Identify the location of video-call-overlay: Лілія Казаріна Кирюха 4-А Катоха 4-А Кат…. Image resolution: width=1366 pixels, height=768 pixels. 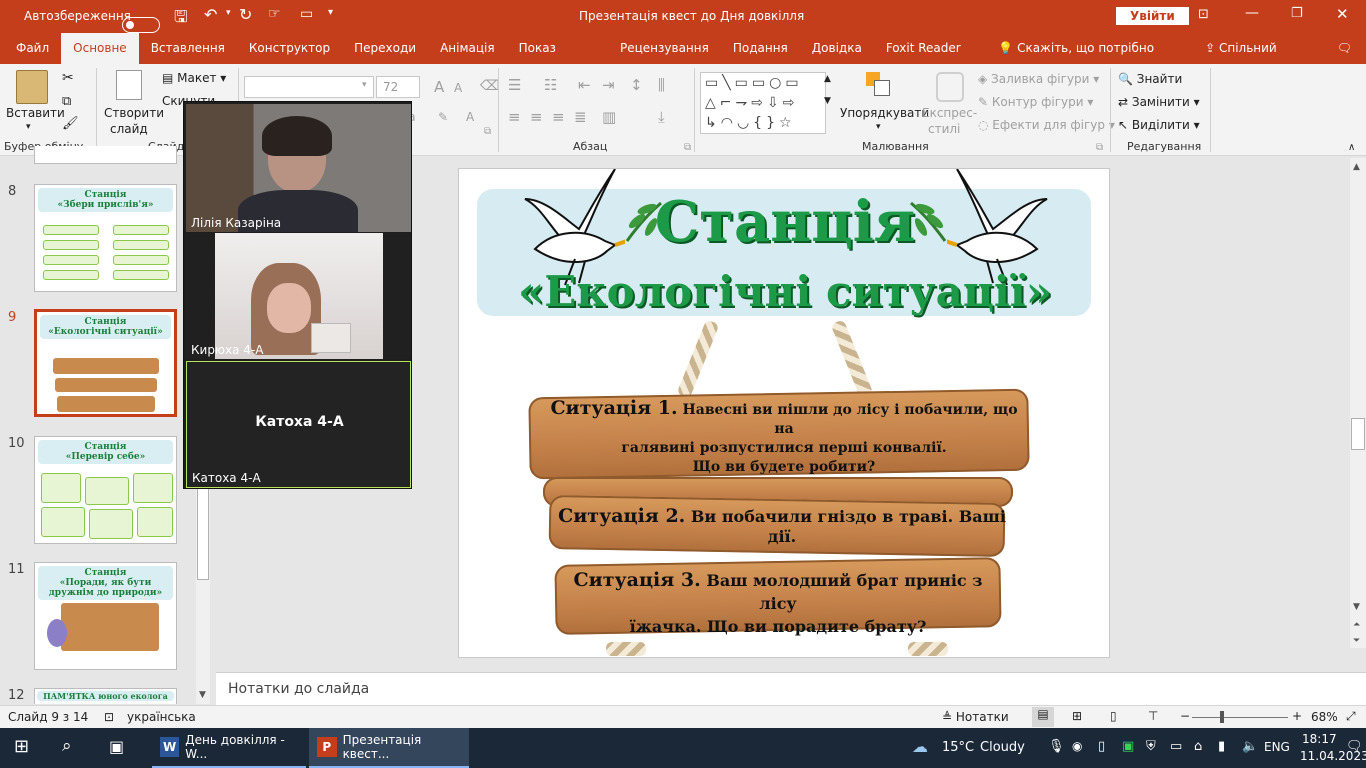
(297, 295).